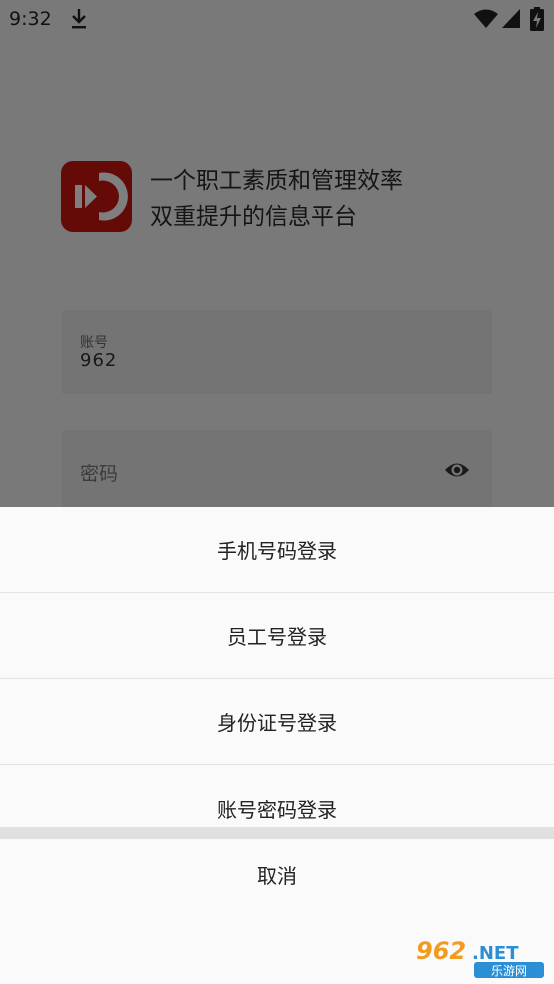 This screenshot has height=984, width=554. I want to click on id-card-login-option: 身份证号登录, so click(277, 722).